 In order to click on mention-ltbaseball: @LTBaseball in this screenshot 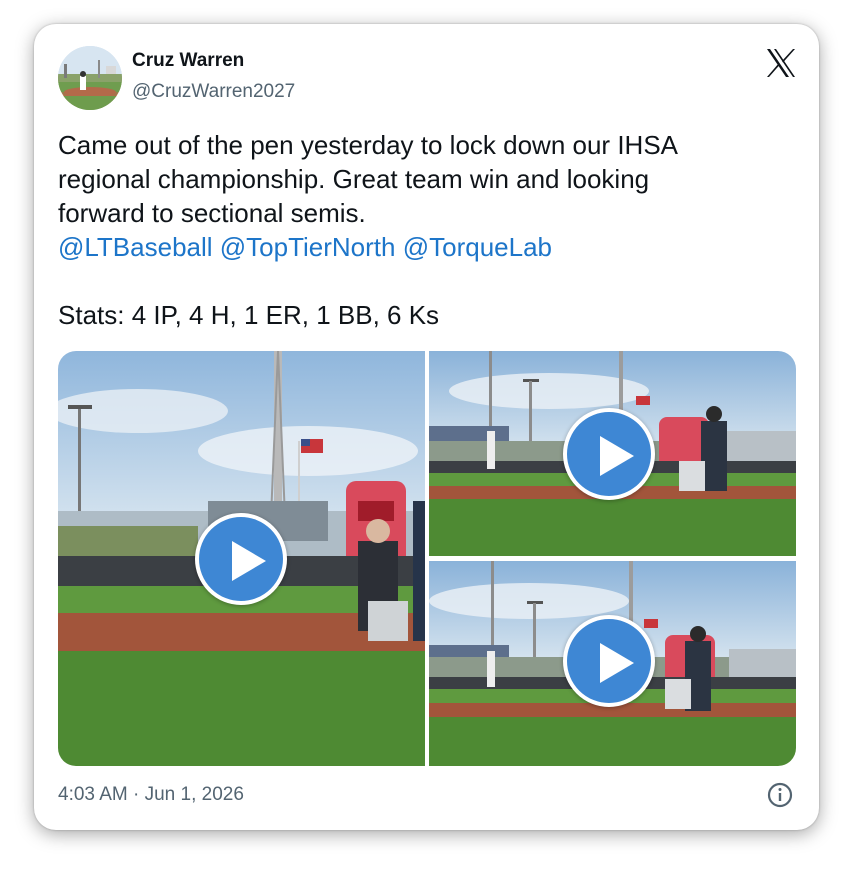, I will do `click(135, 247)`.